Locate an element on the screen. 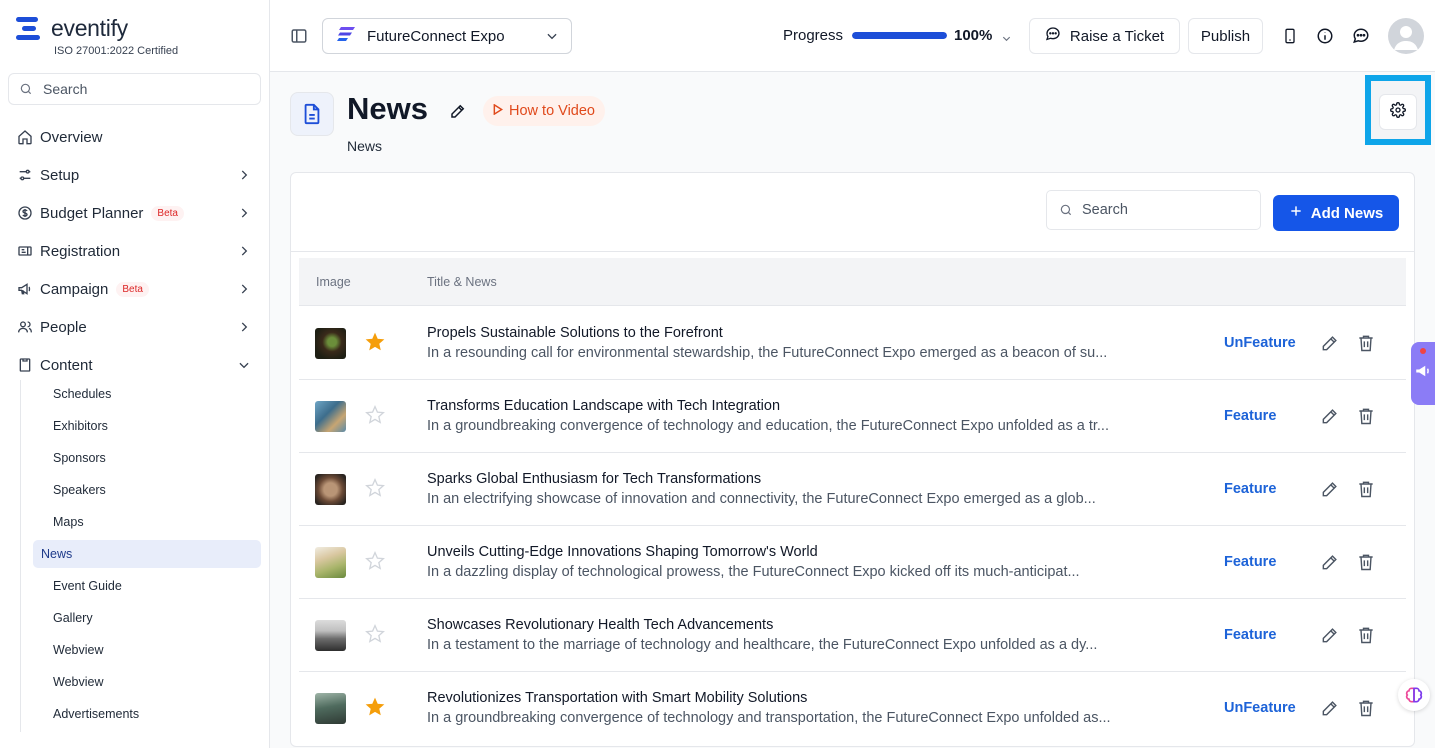  submenu-item-exhibitors: Exhibitors is located at coordinates (147, 426).